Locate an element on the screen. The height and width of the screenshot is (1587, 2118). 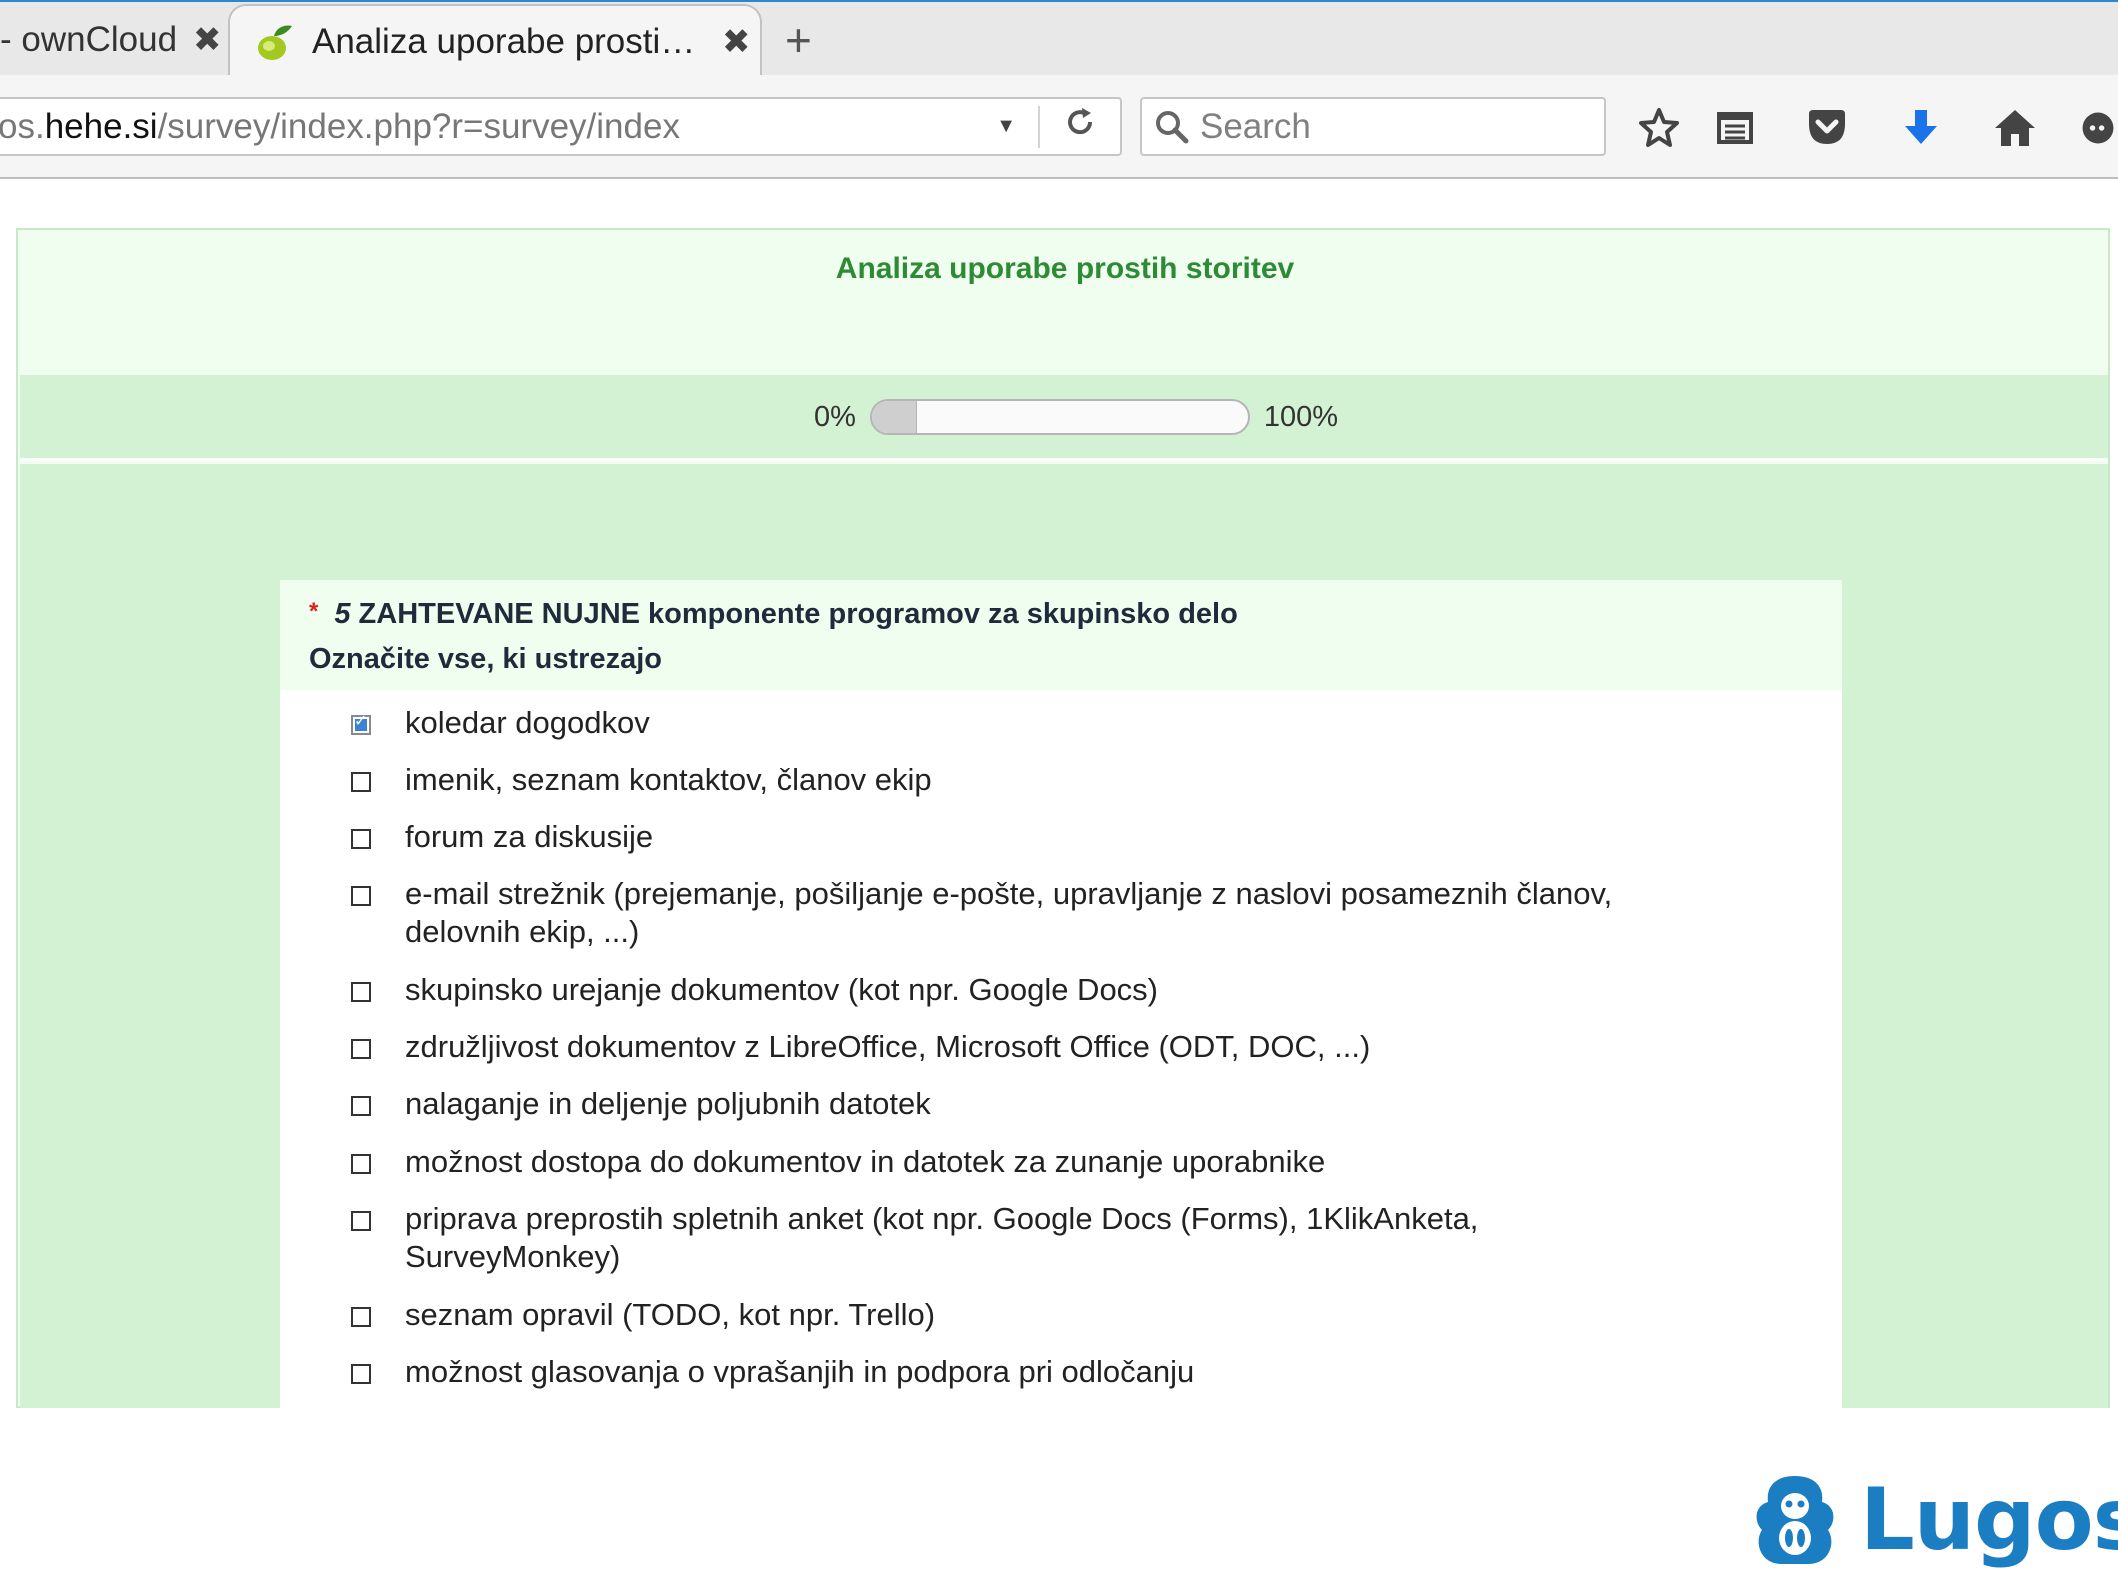
lugos-logo: Lugos is located at coordinates (1935, 1520).